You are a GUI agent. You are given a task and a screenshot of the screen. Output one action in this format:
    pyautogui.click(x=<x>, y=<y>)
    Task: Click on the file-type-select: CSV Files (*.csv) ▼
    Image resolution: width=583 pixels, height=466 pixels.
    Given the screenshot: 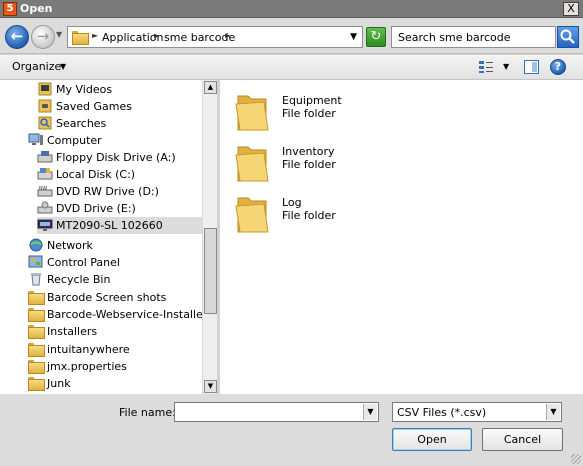 What is the action you would take?
    pyautogui.click(x=477, y=412)
    